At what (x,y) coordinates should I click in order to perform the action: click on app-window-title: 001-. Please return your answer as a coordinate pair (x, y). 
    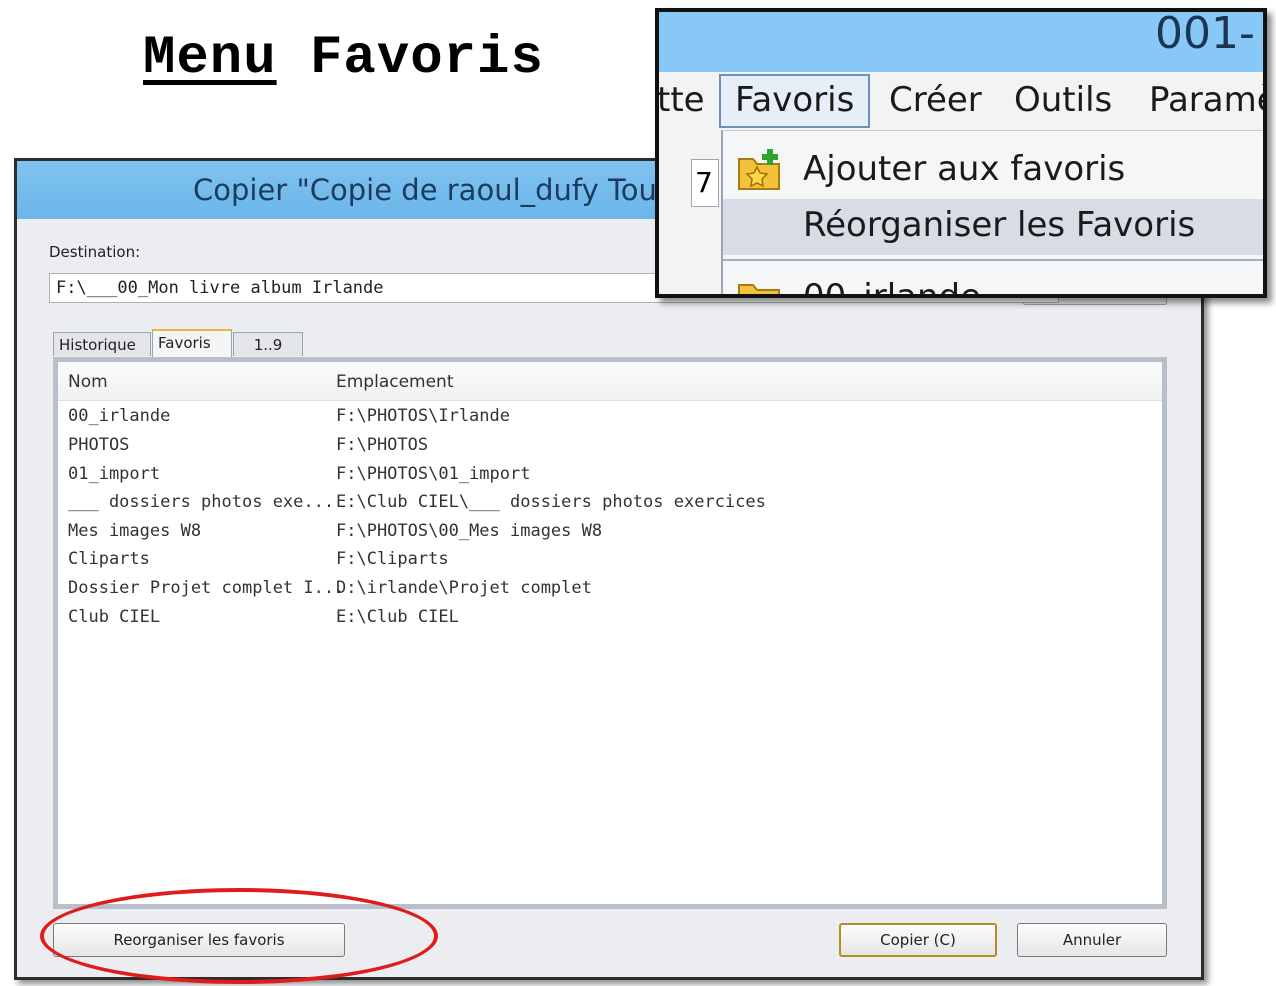
    Looking at the image, I should click on (1205, 33).